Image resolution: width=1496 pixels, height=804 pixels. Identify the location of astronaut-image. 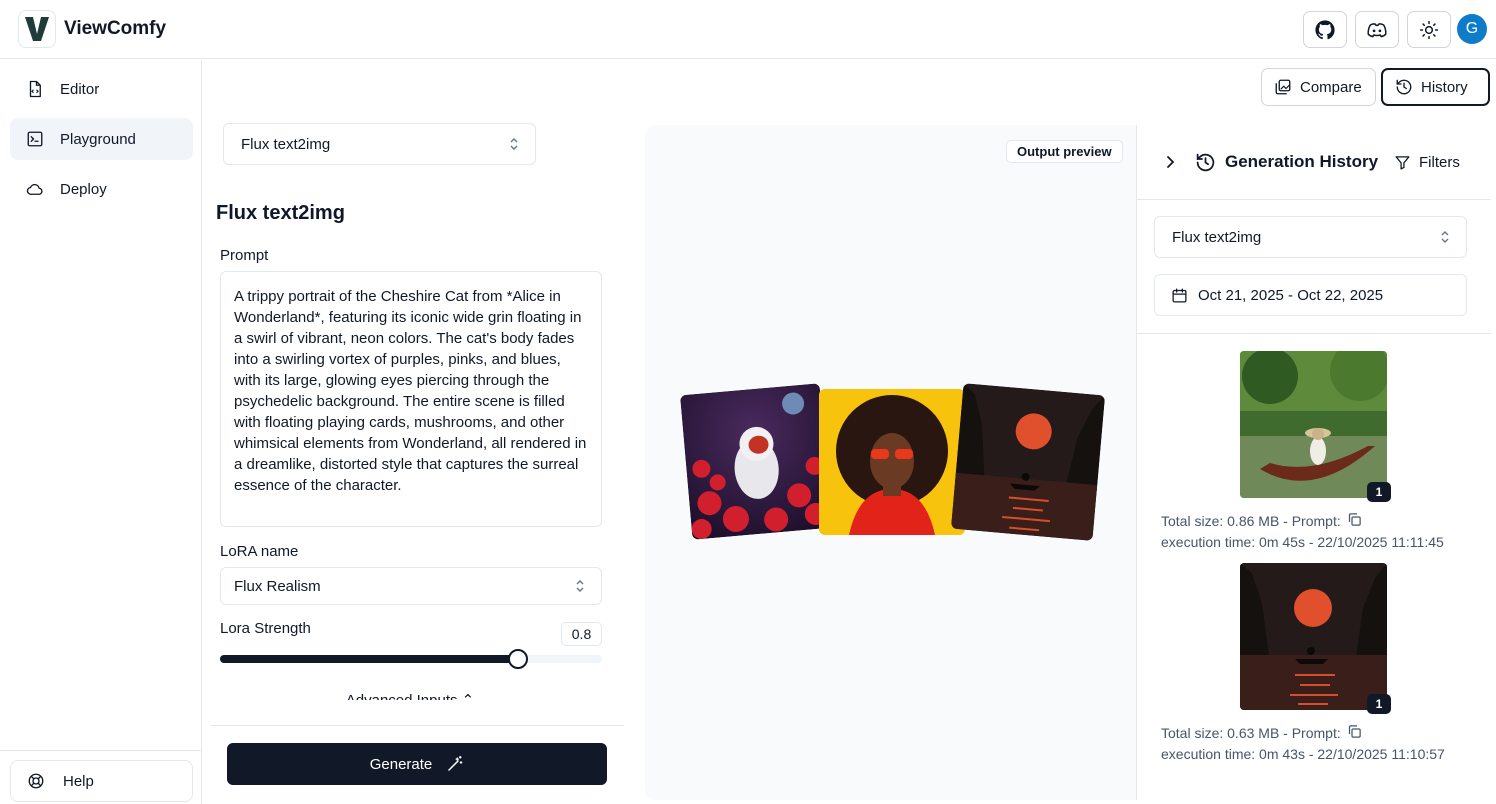
(756, 461).